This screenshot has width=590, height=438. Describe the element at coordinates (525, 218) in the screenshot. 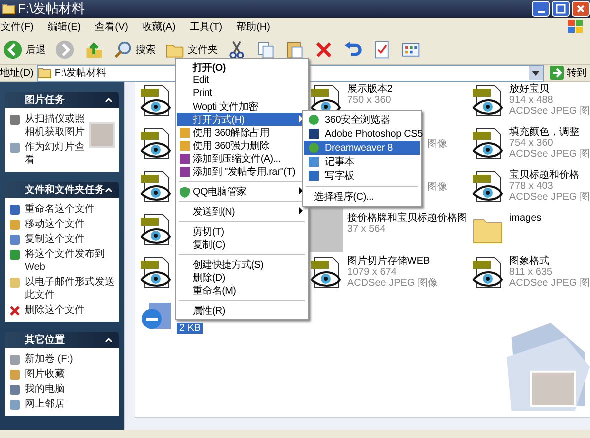

I see `file-name: images` at that location.